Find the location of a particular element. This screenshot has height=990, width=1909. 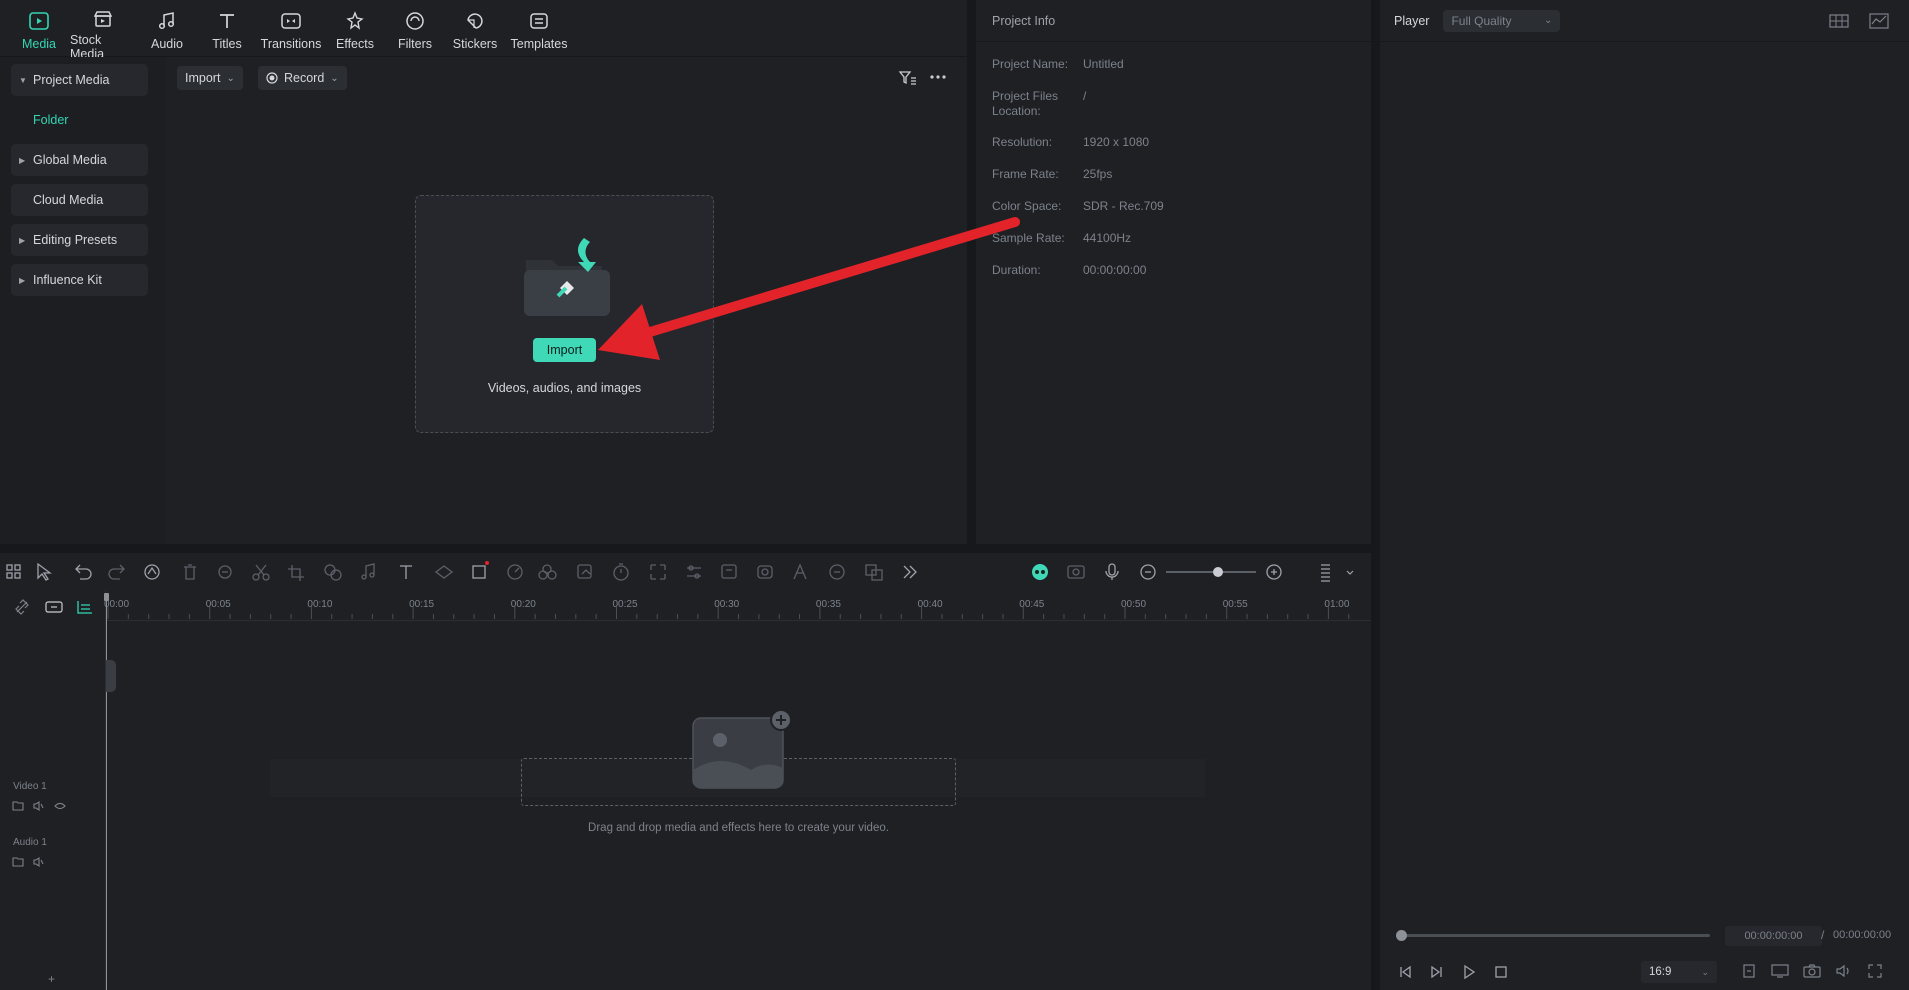

ai-portrait-icon is located at coordinates (837, 572).